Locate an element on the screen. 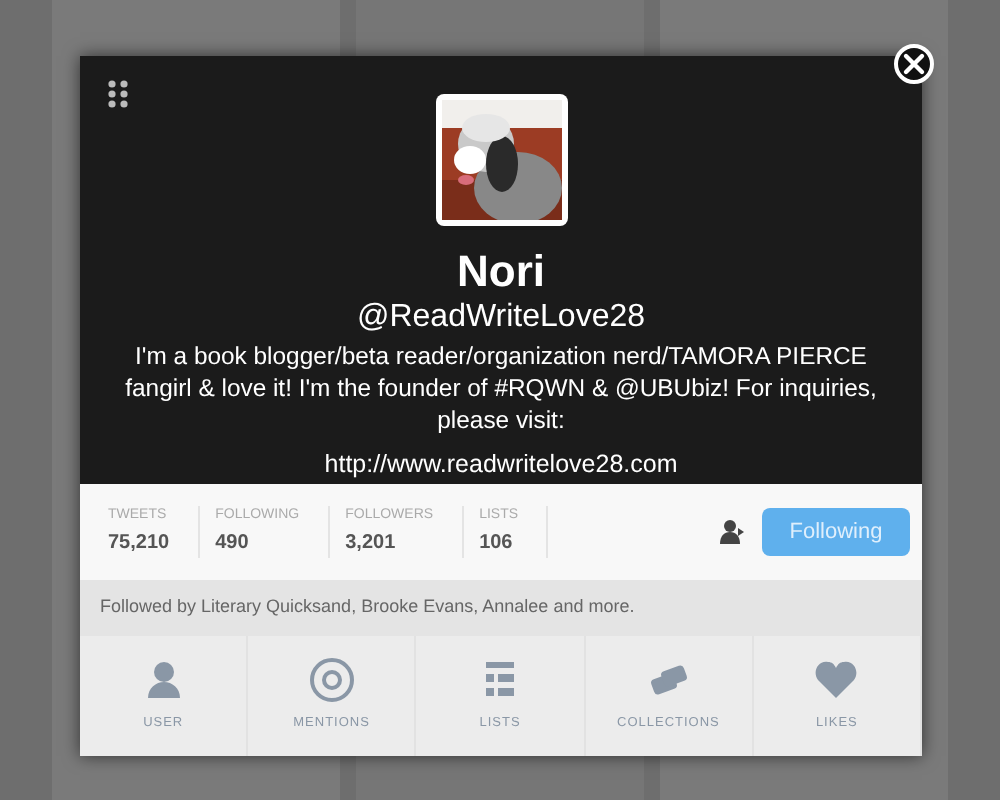  profile-name: Nori is located at coordinates (501, 272).